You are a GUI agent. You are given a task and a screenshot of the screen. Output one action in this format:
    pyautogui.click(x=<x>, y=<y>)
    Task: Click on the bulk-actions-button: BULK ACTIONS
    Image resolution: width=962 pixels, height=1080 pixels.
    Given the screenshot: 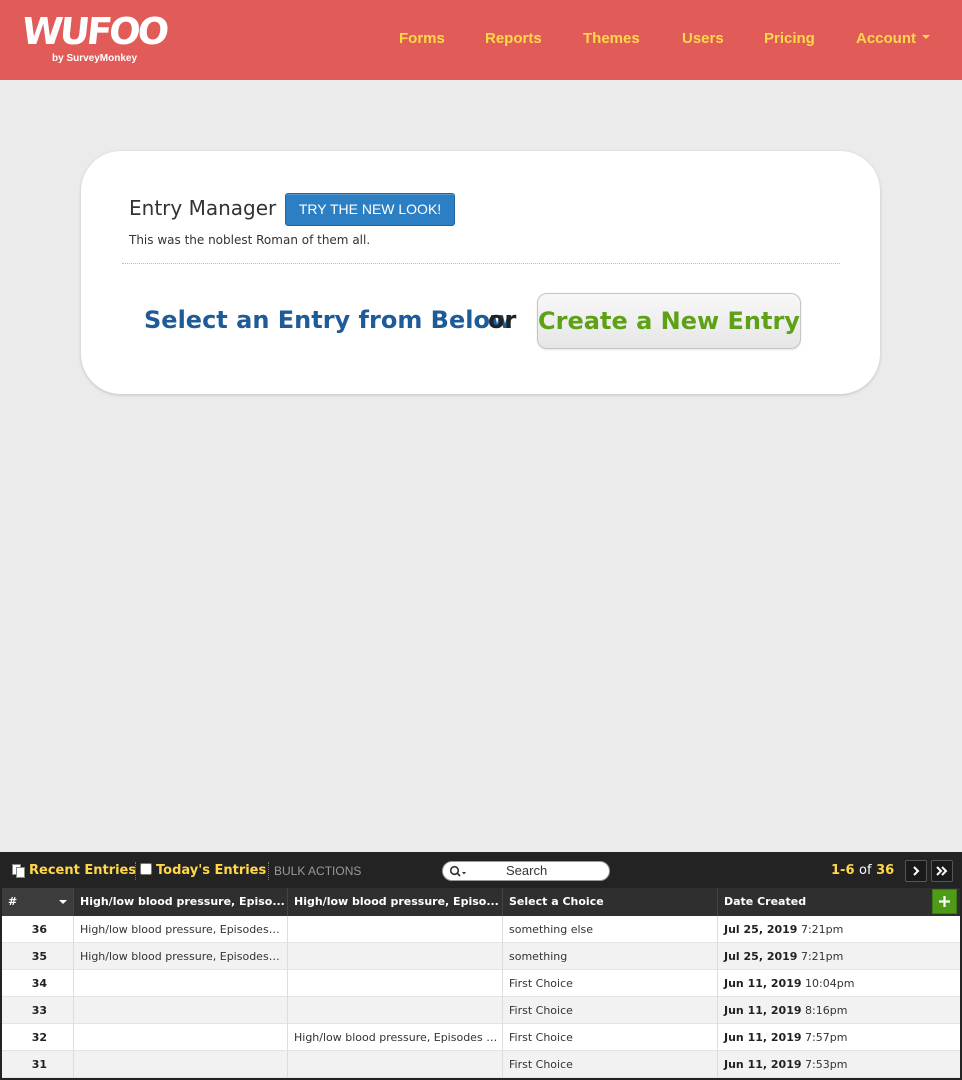 What is the action you would take?
    pyautogui.click(x=317, y=871)
    